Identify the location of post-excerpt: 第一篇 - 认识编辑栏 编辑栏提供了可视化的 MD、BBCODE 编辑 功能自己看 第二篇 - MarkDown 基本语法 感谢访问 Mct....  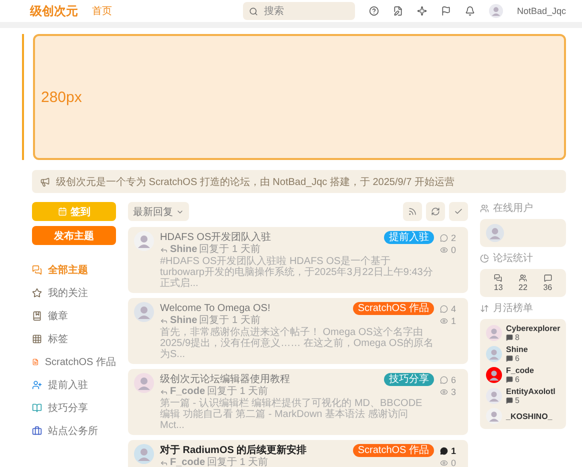
(292, 414).